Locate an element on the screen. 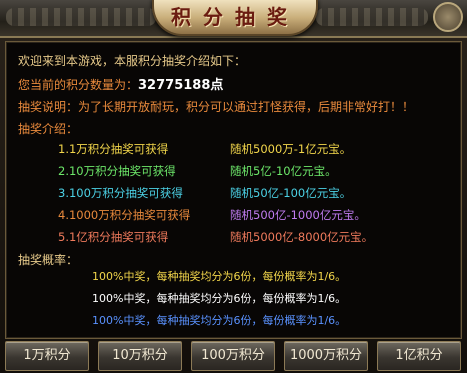 This screenshot has height=373, width=467. draw-100m-button: 1亿积分 is located at coordinates (419, 356).